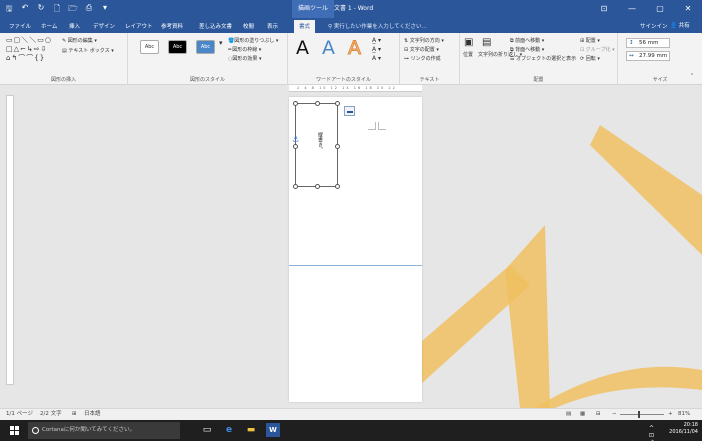 The height and width of the screenshot is (441, 702). I want to click on position-label: 位置, so click(468, 54).